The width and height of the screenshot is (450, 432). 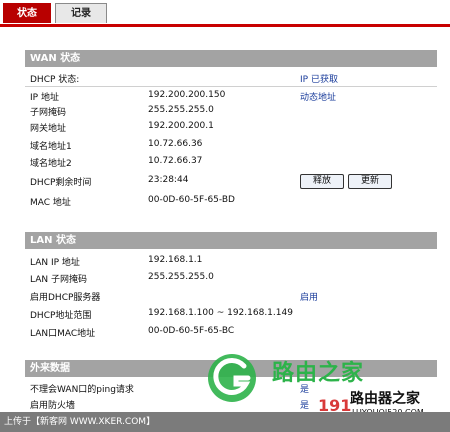 What do you see at coordinates (53, 406) in the screenshot?
I see `external-label: 启用防火墙` at bounding box center [53, 406].